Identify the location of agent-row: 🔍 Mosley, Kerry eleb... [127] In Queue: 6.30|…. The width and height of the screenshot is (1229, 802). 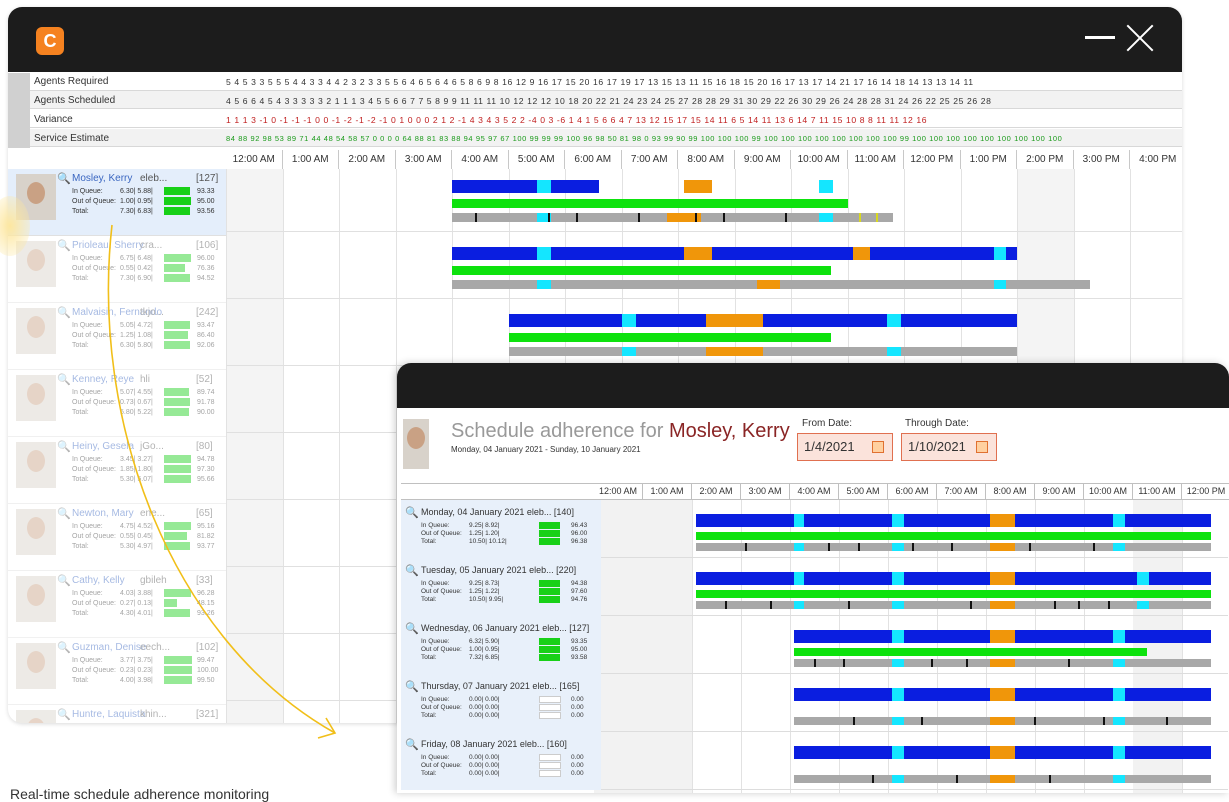
(117, 202).